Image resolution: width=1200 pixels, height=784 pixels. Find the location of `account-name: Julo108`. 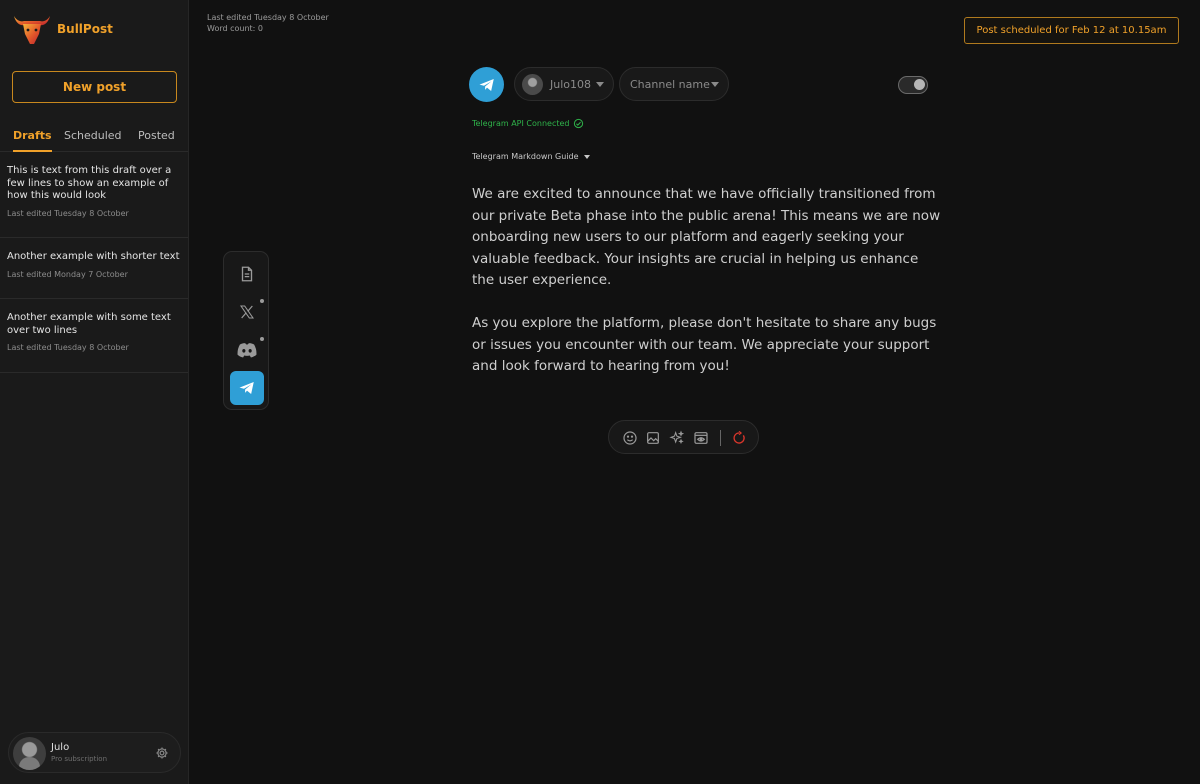

account-name: Julo108 is located at coordinates (570, 84).